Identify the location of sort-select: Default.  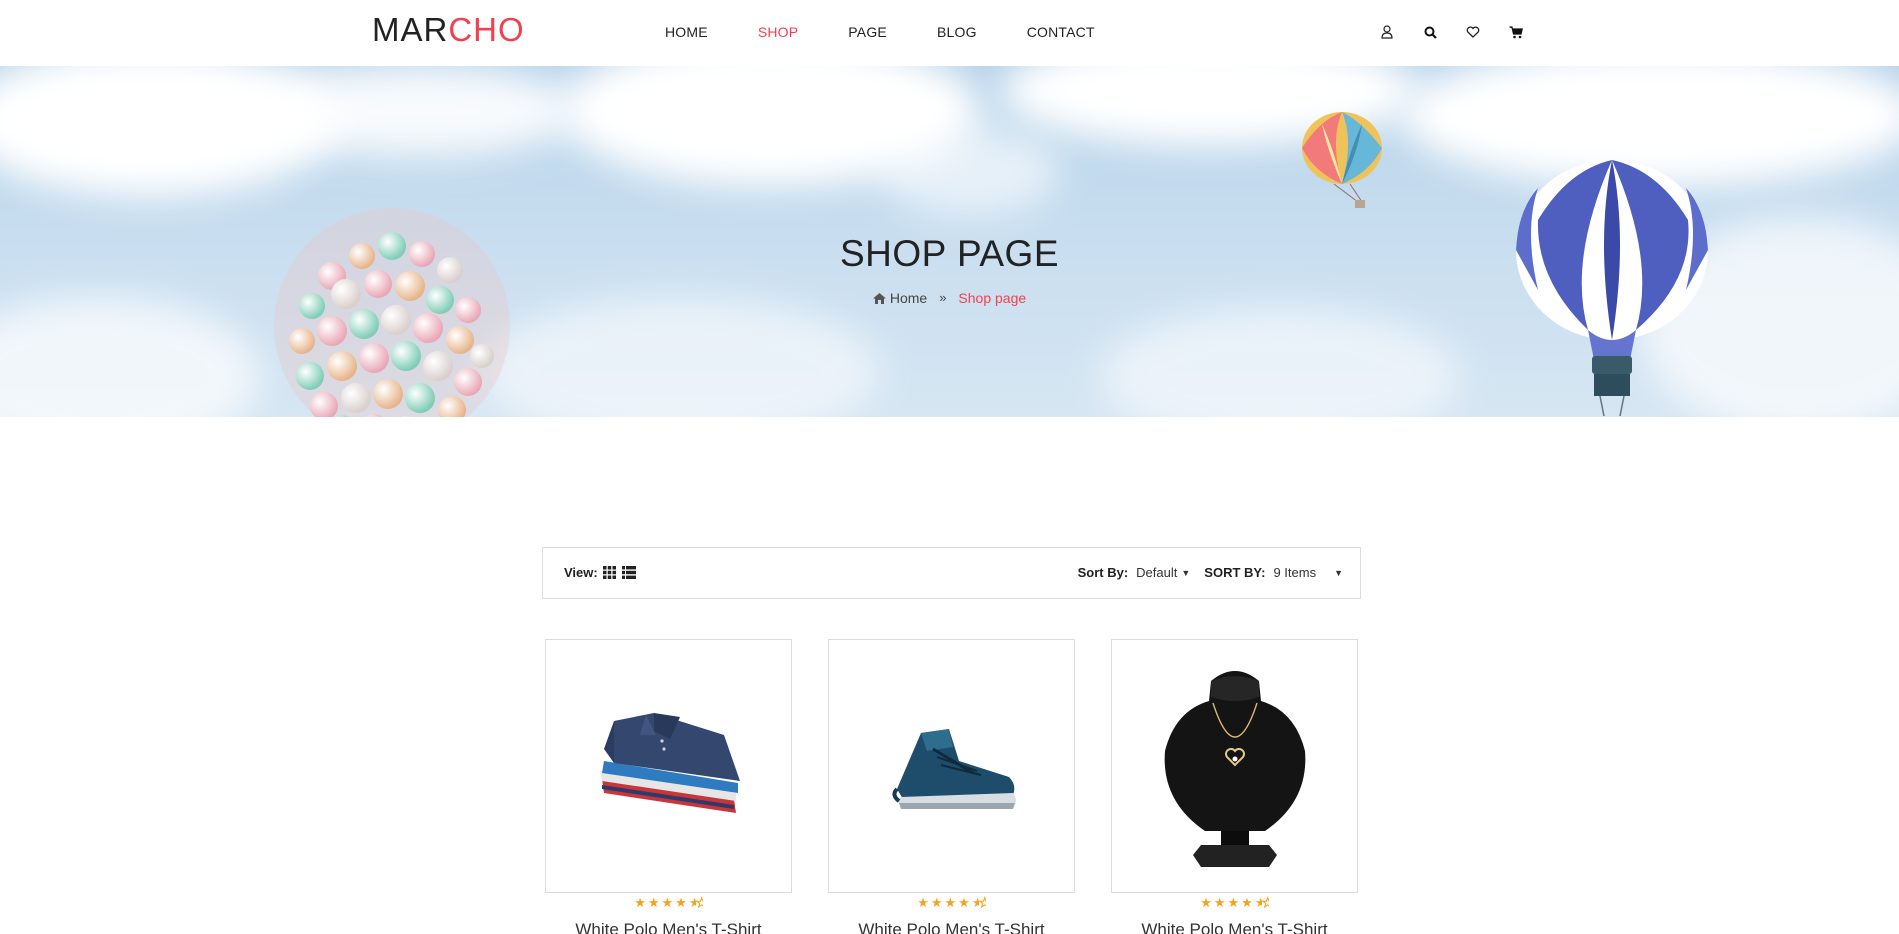
(1156, 572).